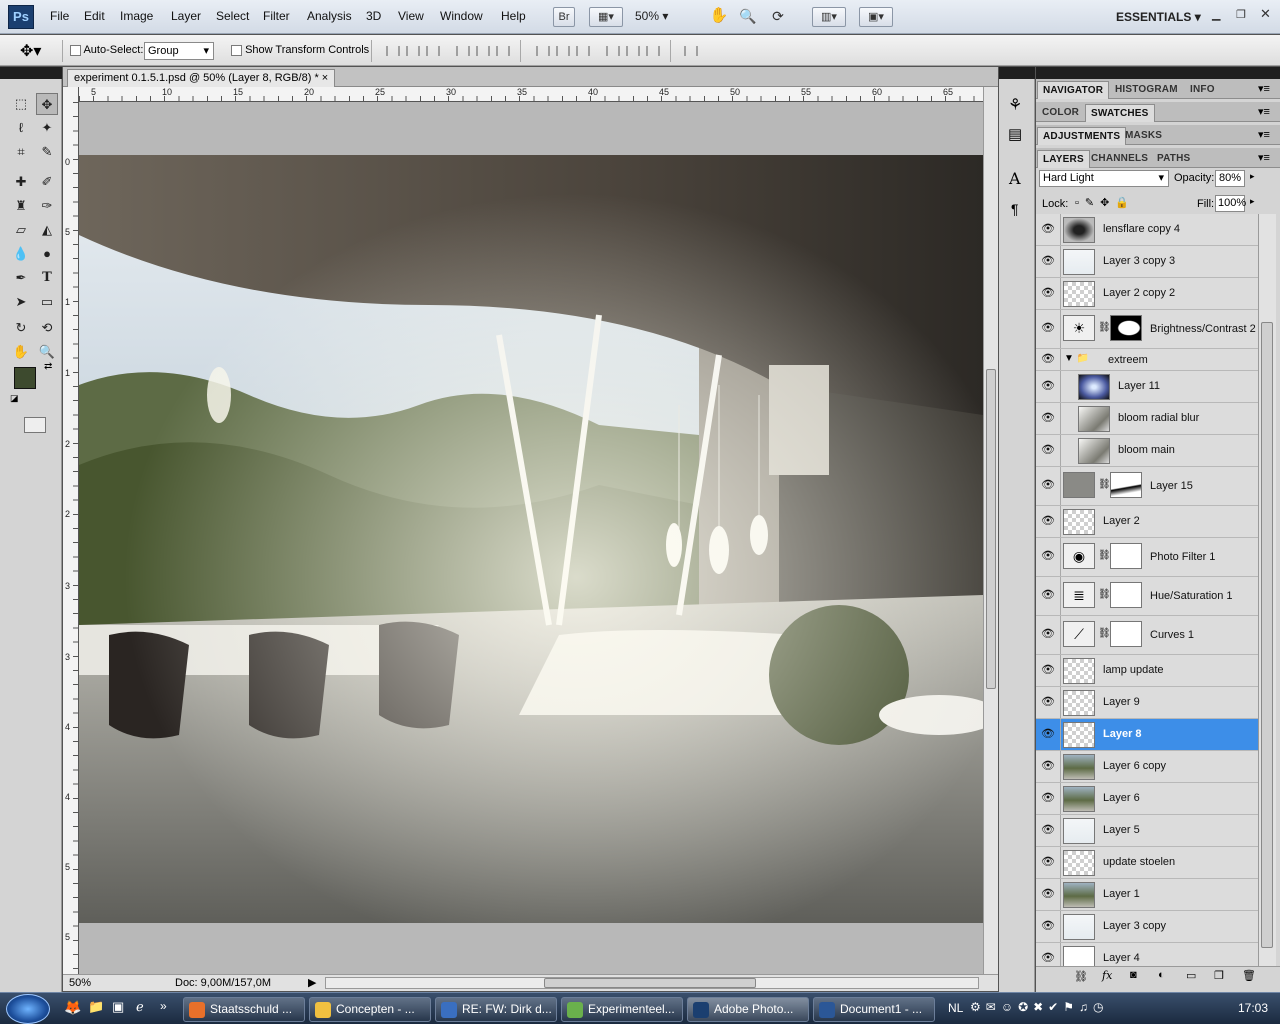 The width and height of the screenshot is (1280, 1024). I want to click on layer-row: 👁 Layer 11, so click(1147, 387).